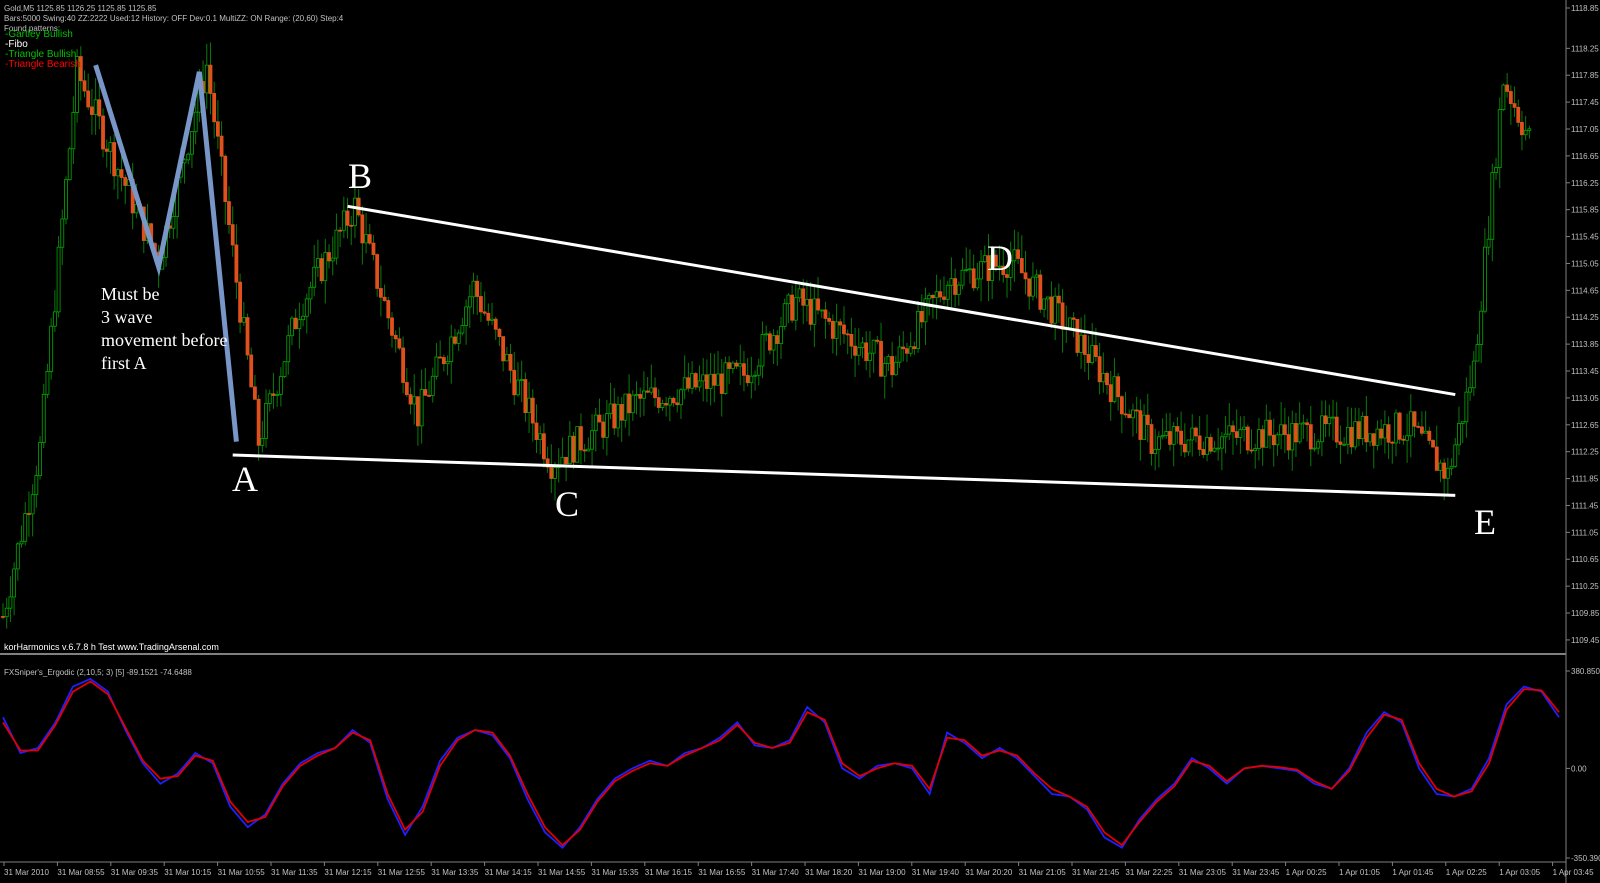 This screenshot has height=883, width=1600. Describe the element at coordinates (1585, 48) in the screenshot. I see `price-tick-label: 1118.25` at that location.